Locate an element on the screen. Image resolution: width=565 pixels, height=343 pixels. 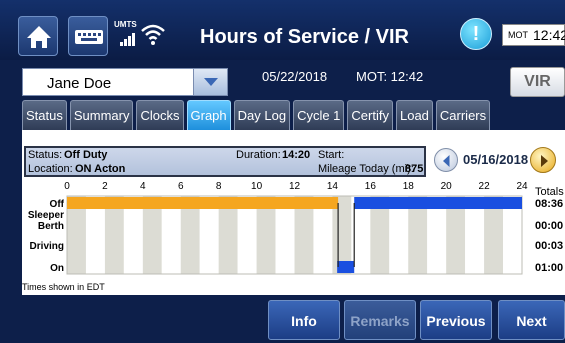
mileage-value: 875 is located at coordinates (414, 169).